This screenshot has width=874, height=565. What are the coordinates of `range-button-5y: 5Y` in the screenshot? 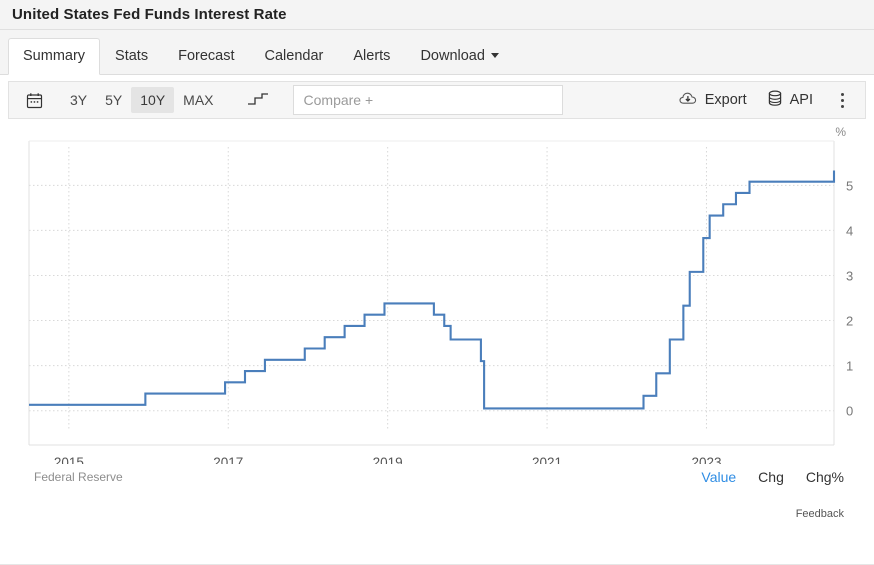 It's located at (113, 100).